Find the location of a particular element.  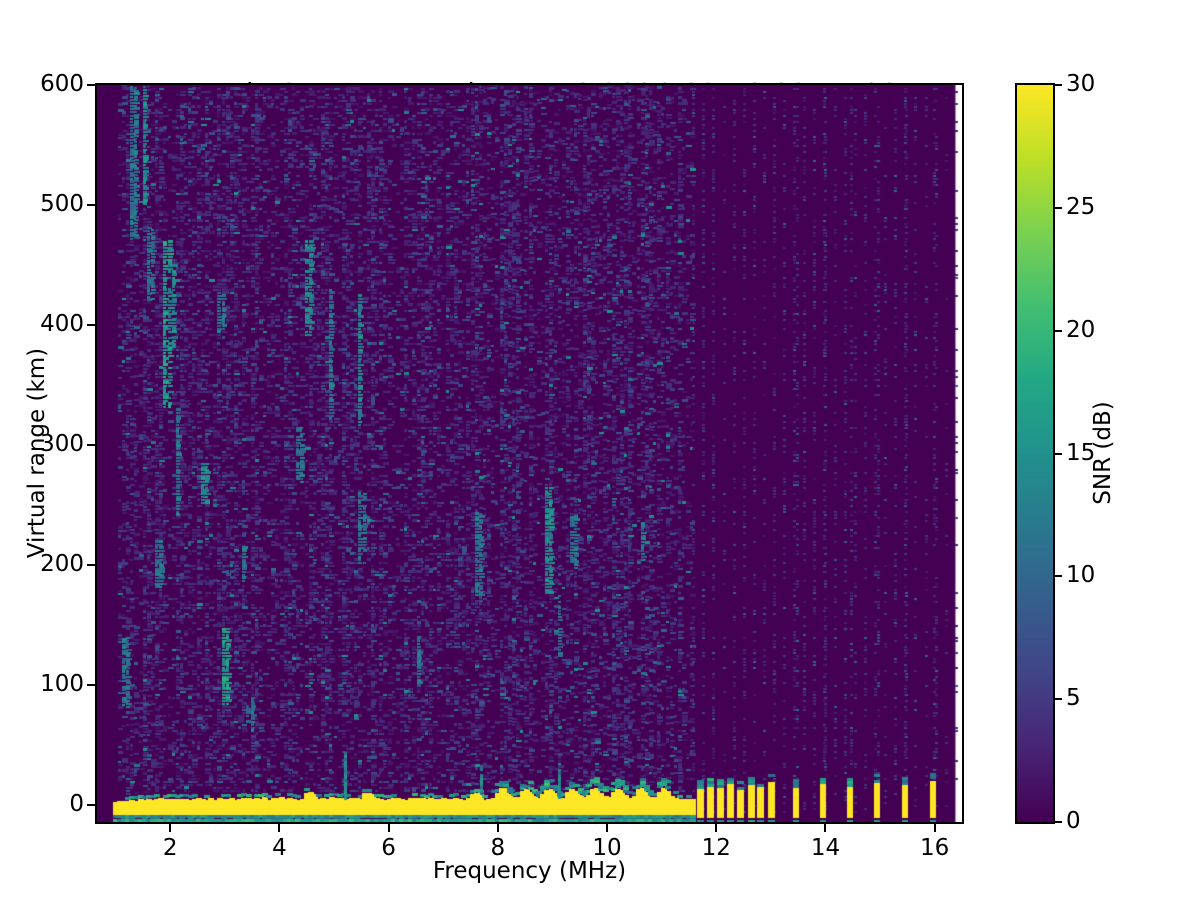

y-tick-label: 200 is located at coordinates (62, 564).